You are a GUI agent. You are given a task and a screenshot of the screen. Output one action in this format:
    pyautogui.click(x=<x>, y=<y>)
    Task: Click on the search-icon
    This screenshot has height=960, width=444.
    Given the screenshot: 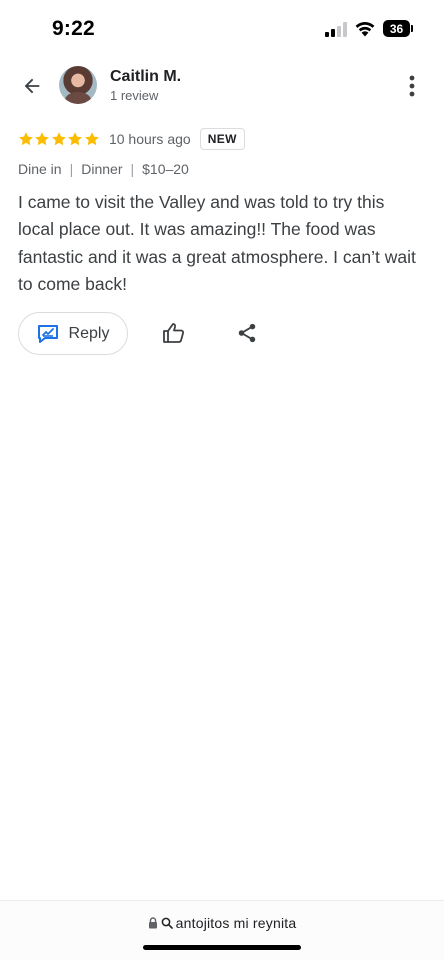 What is the action you would take?
    pyautogui.click(x=167, y=923)
    